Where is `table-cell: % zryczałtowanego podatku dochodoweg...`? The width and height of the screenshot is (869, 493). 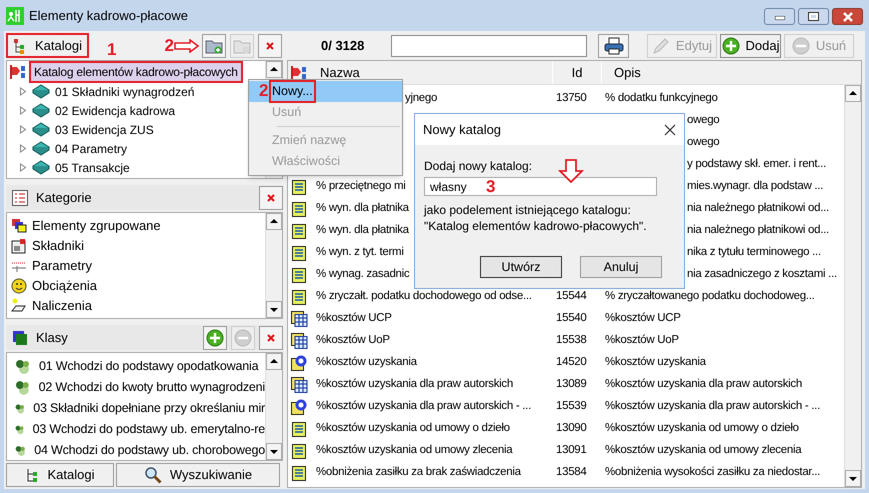
table-cell: % zryczałtowanego podatku dochodoweg... is located at coordinates (709, 296).